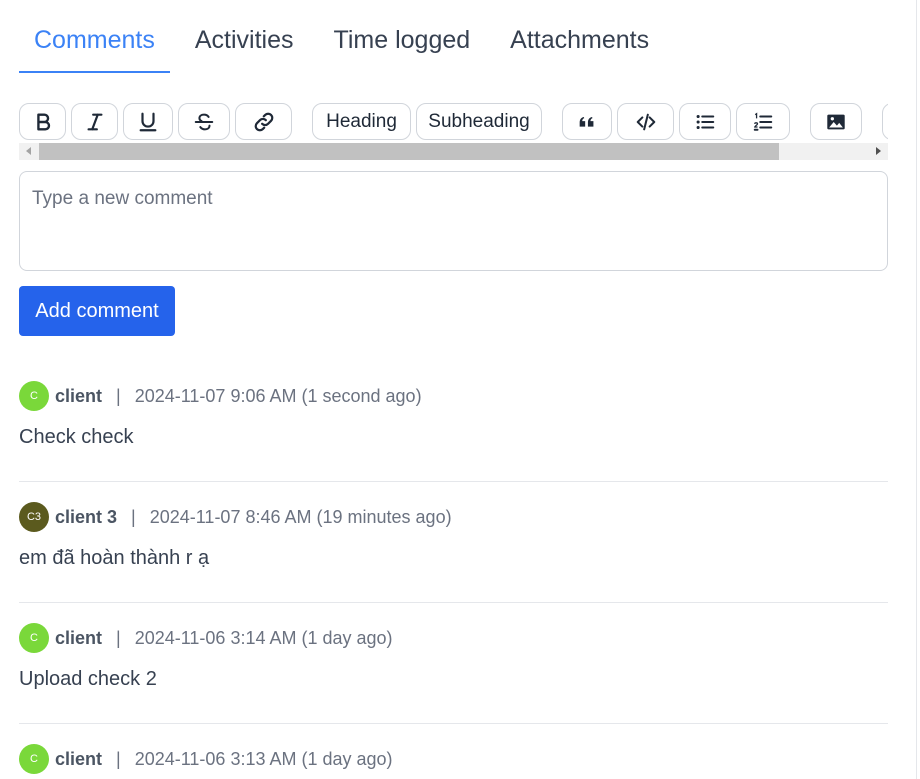 This screenshot has width=920, height=779. I want to click on tab-comments: Comments, so click(94, 36).